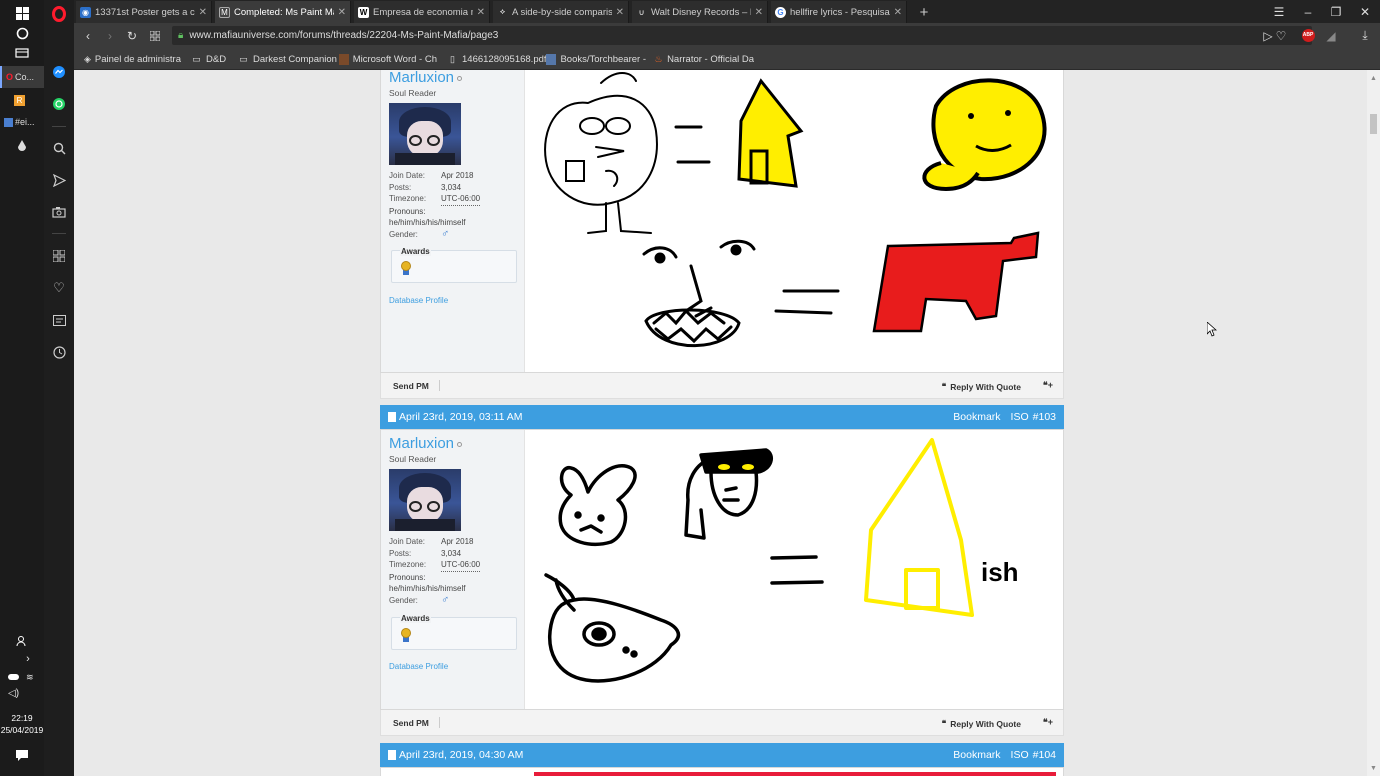 The height and width of the screenshot is (776, 1380). Describe the element at coordinates (670, 417) in the screenshot. I see `post-date: April 23rd, 2019, 03:11 AM` at that location.